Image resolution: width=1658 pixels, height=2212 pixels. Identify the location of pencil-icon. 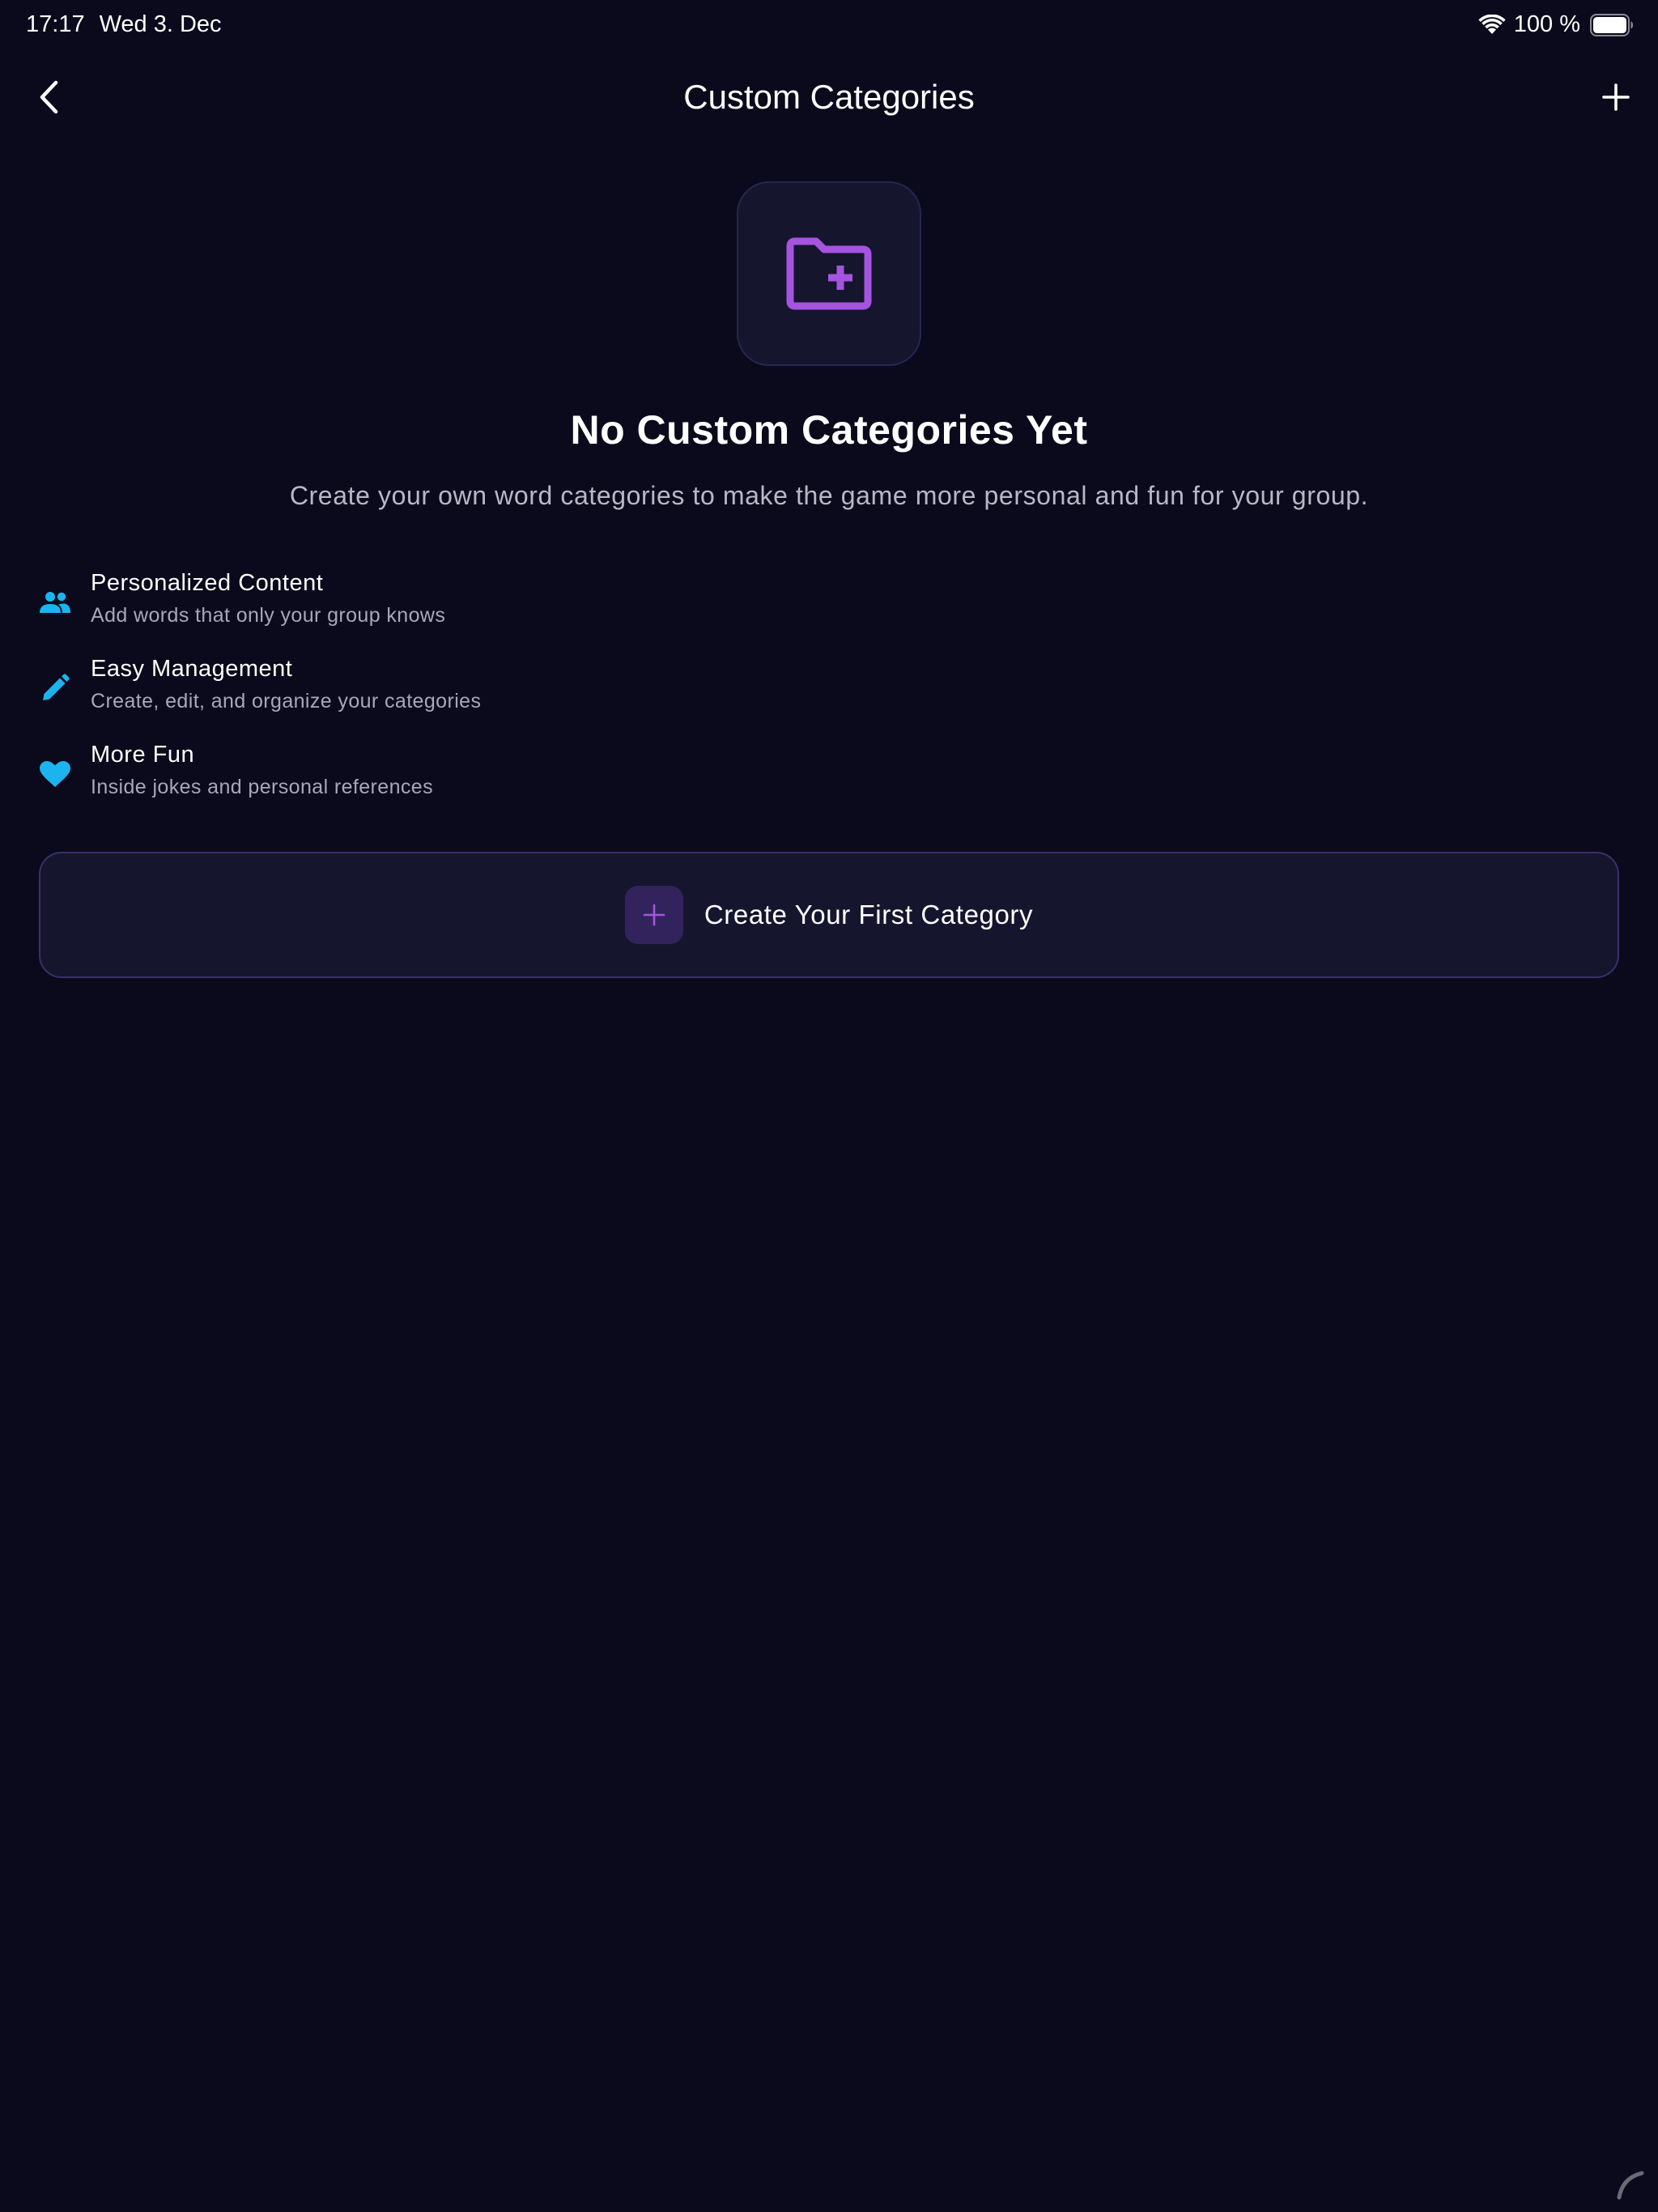
(56, 687).